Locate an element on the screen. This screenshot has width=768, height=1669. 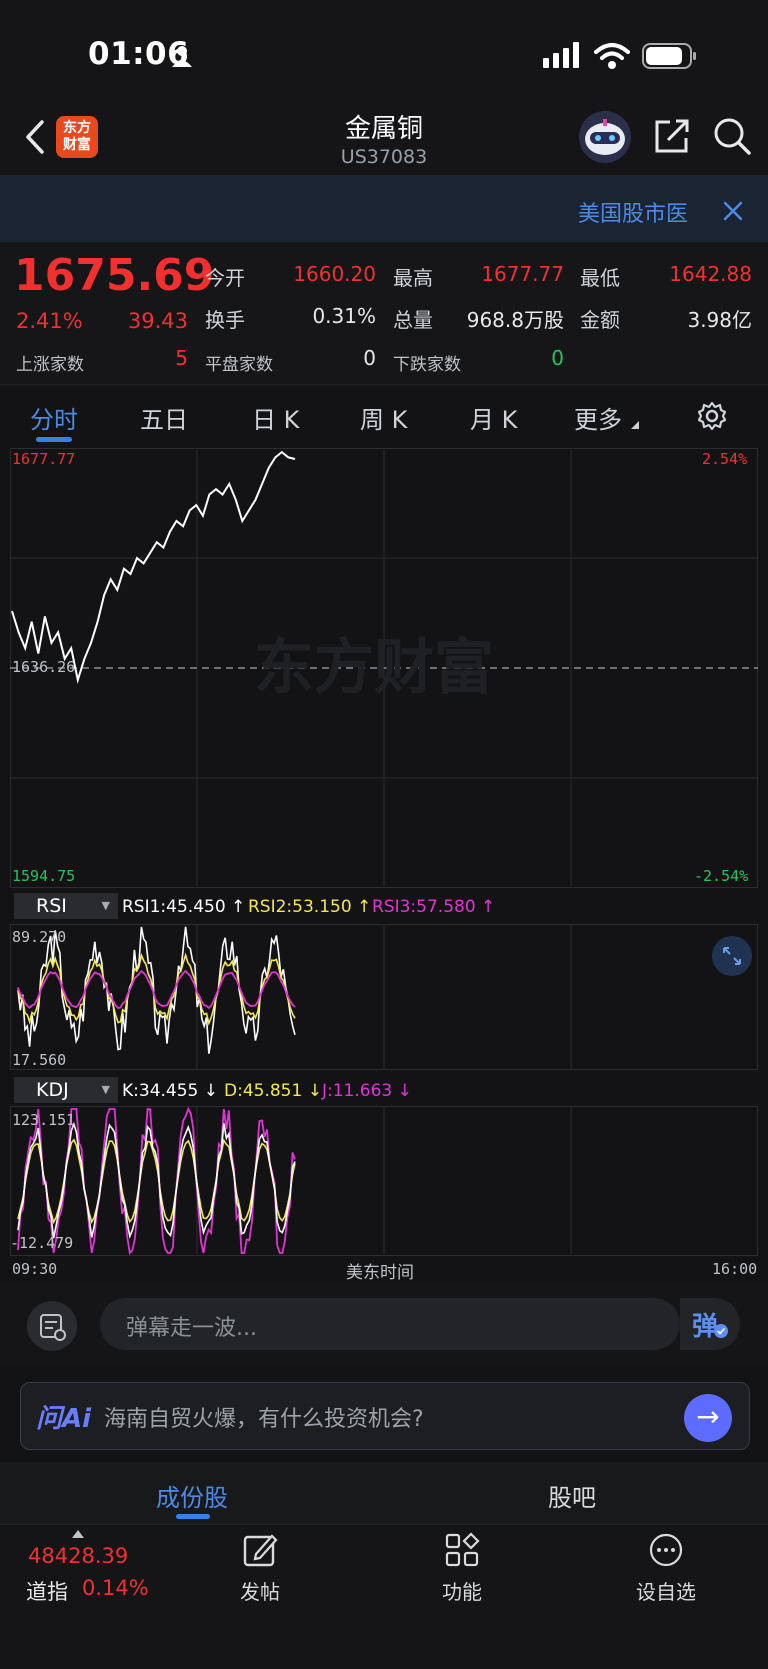
low-label: 最低 is located at coordinates (600, 278).